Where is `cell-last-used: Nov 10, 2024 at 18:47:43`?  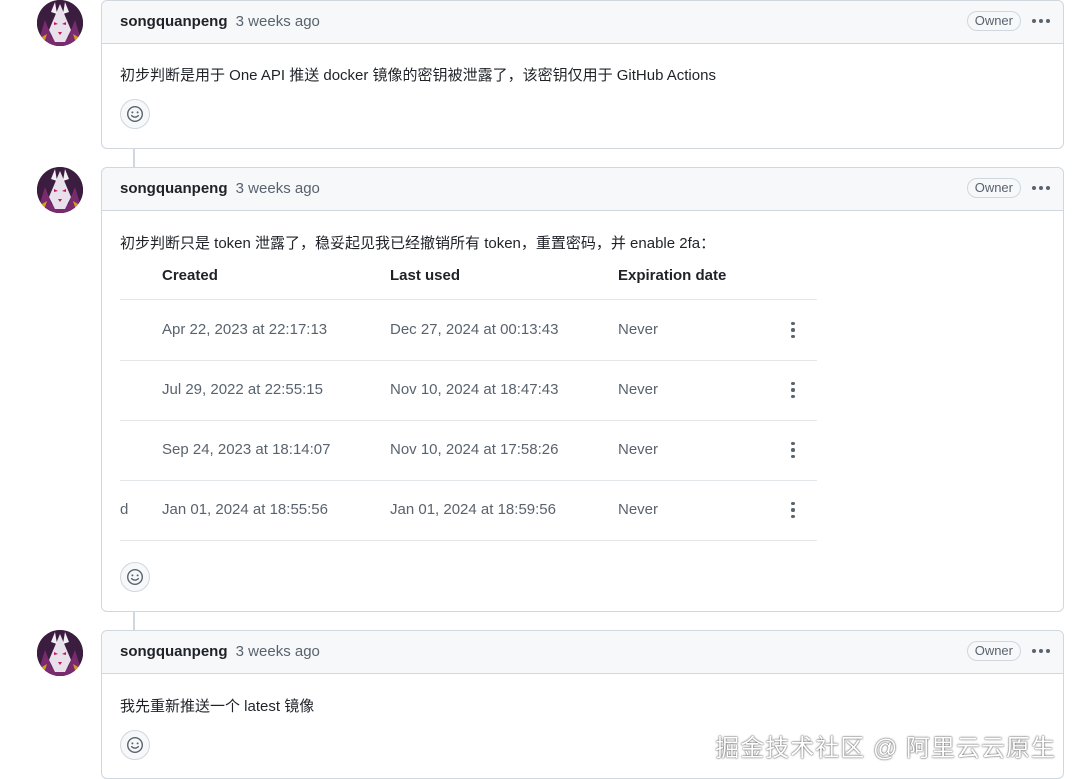 cell-last-used: Nov 10, 2024 at 18:47:43 is located at coordinates (474, 389).